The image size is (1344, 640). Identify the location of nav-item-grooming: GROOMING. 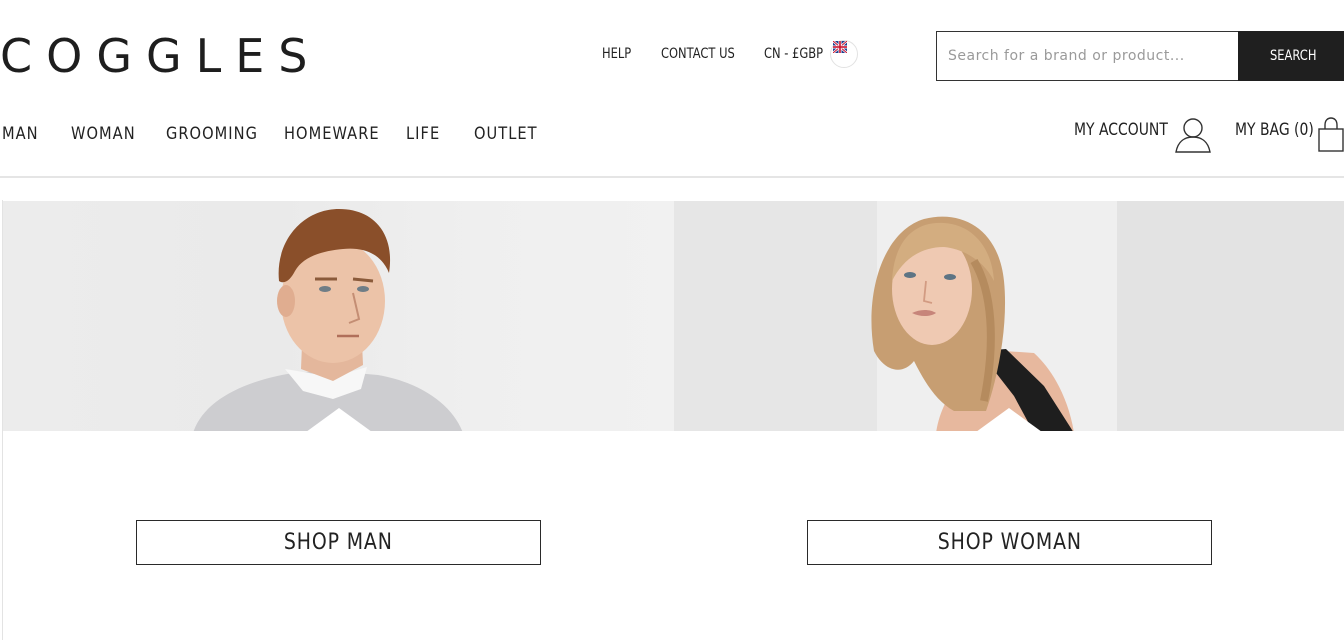
(212, 134).